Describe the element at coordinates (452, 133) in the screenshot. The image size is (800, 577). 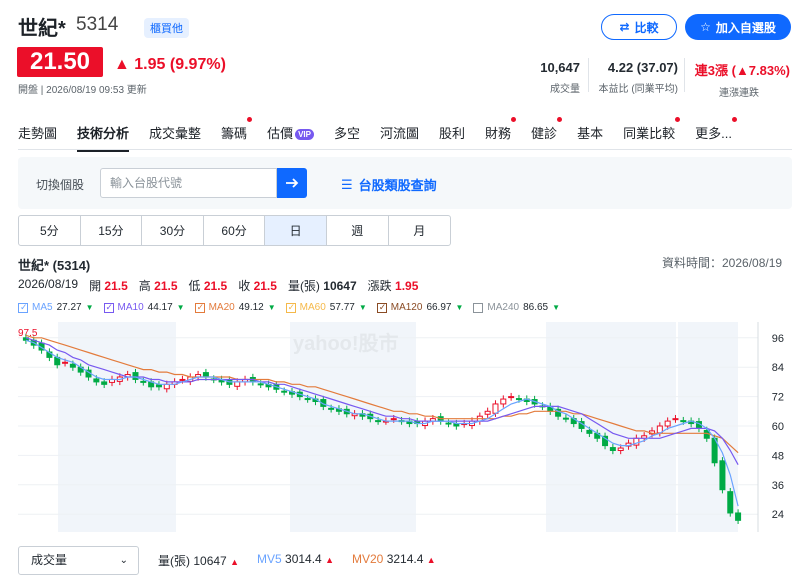
I see `tab-label: 股利` at that location.